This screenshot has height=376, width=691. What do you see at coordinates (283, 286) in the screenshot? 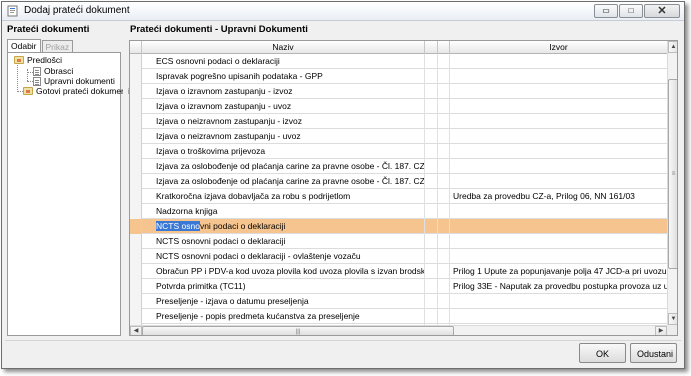
I see `cell-naziv: Potvrda primitka (TC11)` at bounding box center [283, 286].